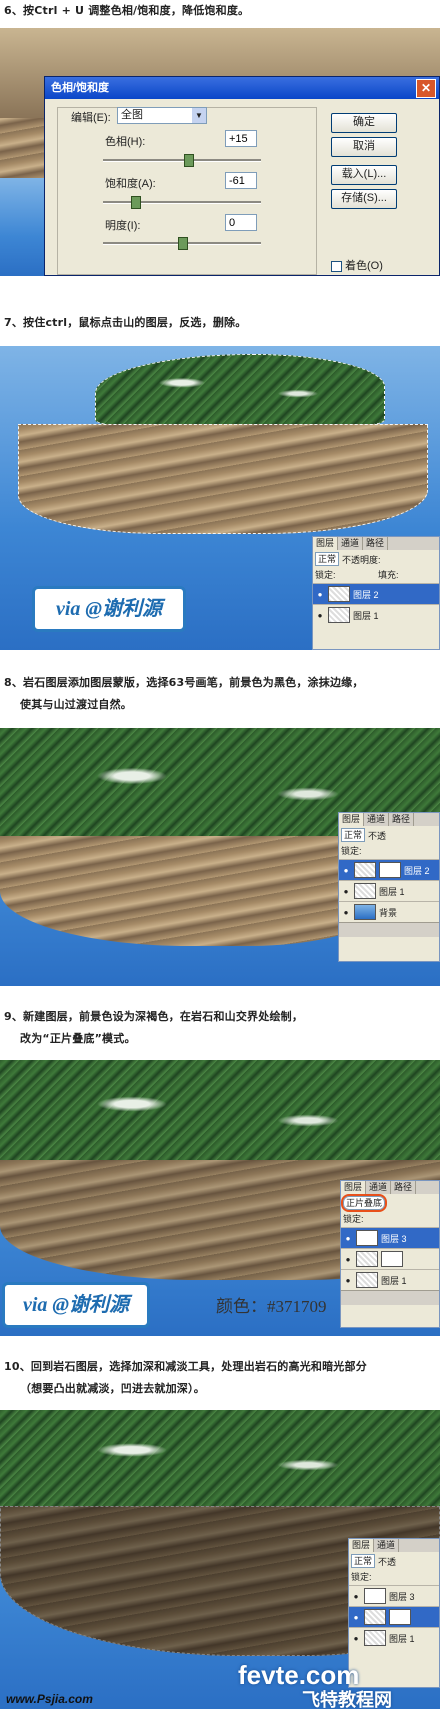 This screenshot has width=440, height=1709. What do you see at coordinates (364, 123) in the screenshot?
I see `ok-button: 确定` at bounding box center [364, 123].